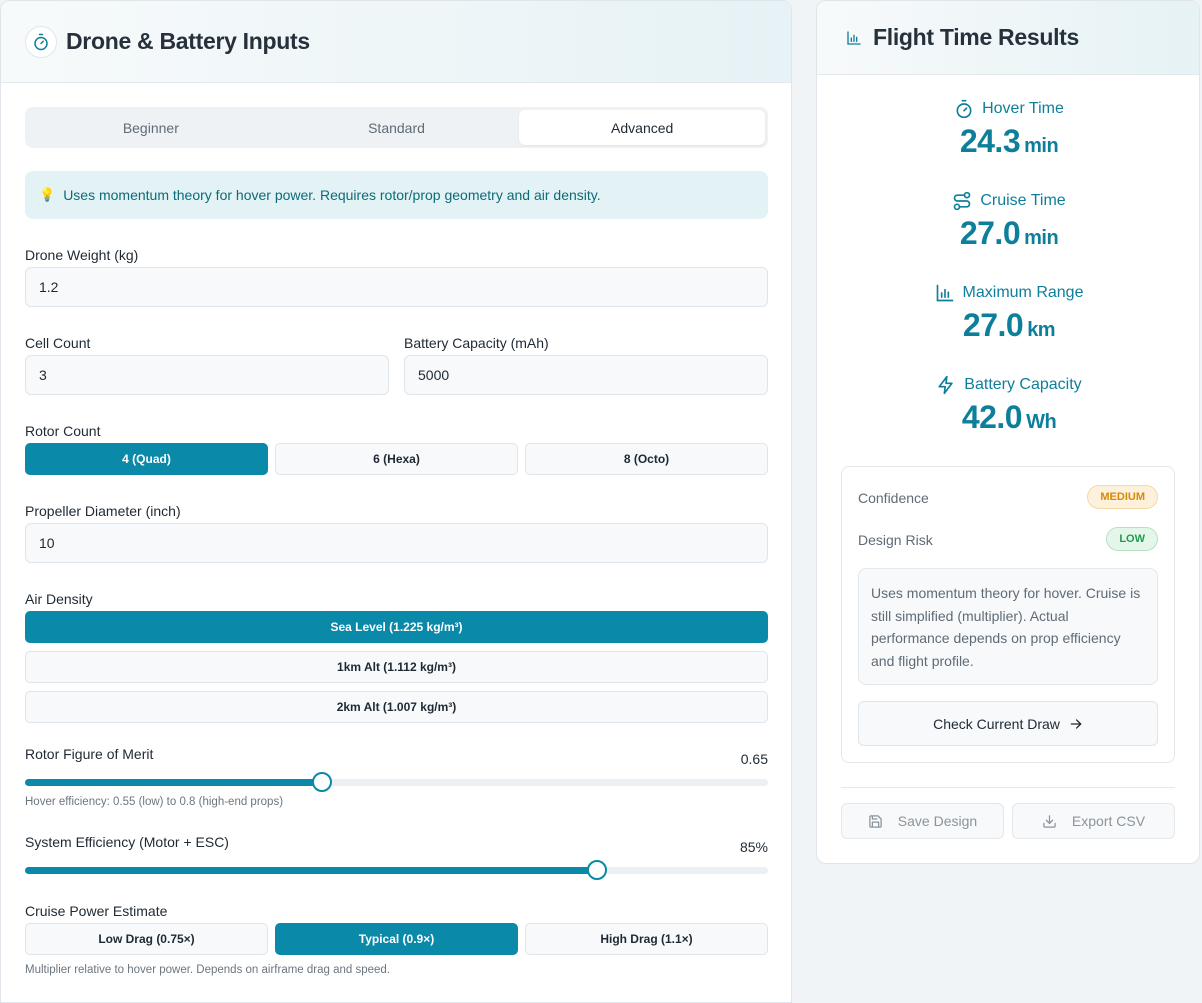 This screenshot has height=1003, width=1202. I want to click on cruise-low-drag-button: Low Drag (0.75×), so click(146, 939).